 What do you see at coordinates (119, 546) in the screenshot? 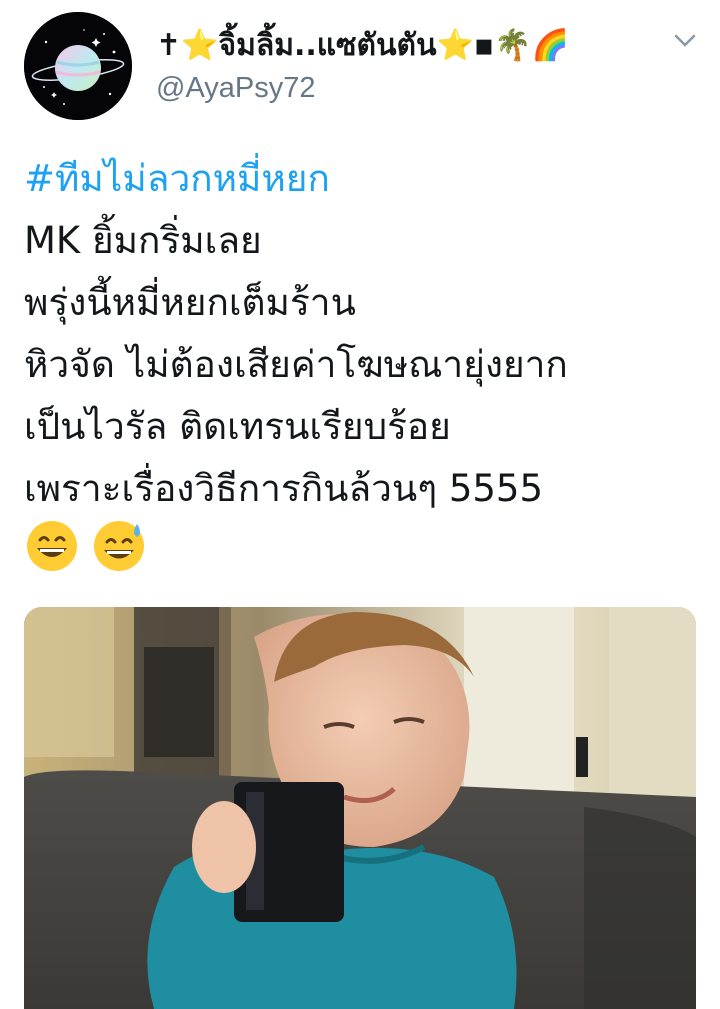
I see `sweat-smile-face-icon` at bounding box center [119, 546].